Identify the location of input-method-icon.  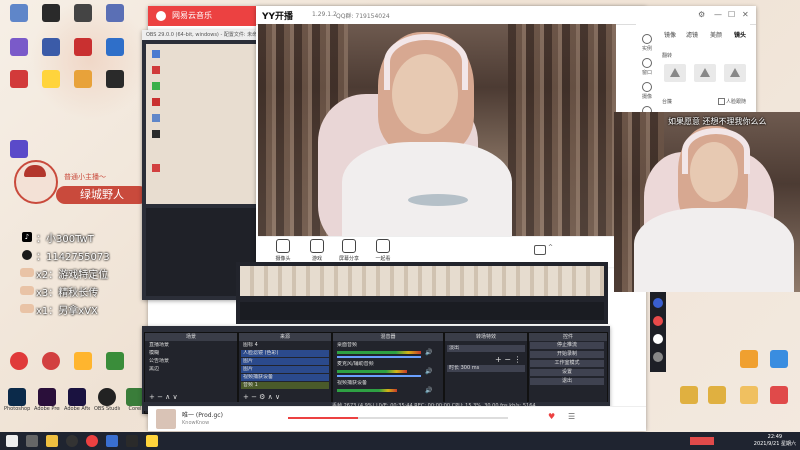
(702, 441).